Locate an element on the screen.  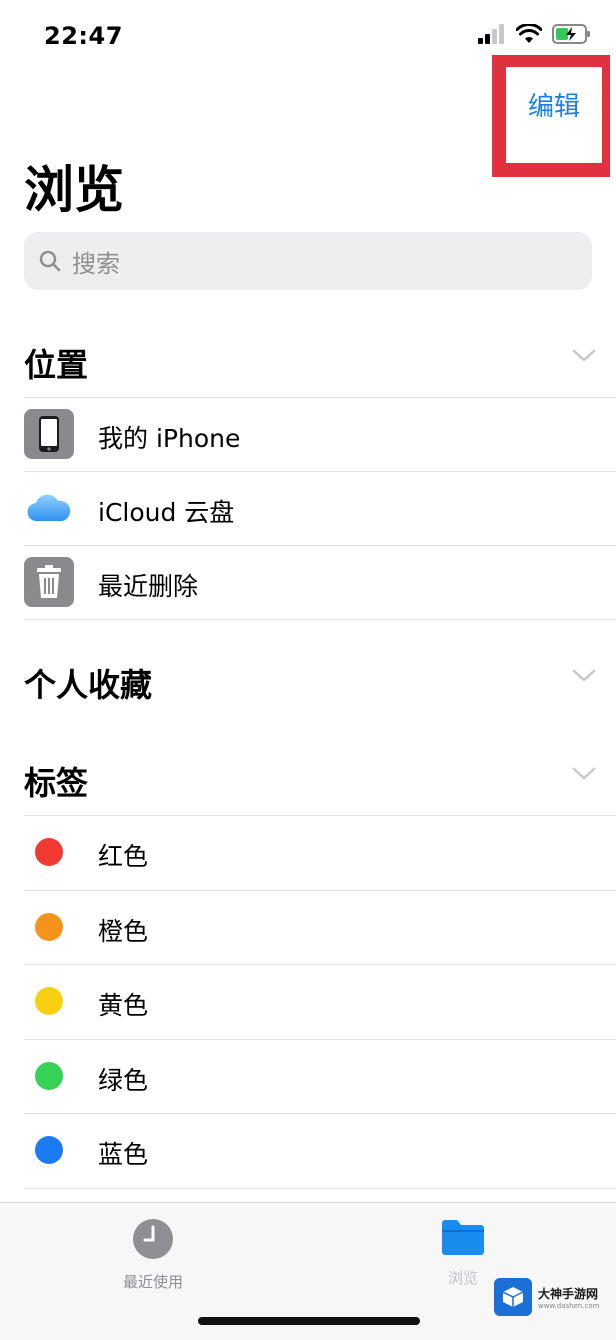
battery-charging-icon is located at coordinates (572, 36).